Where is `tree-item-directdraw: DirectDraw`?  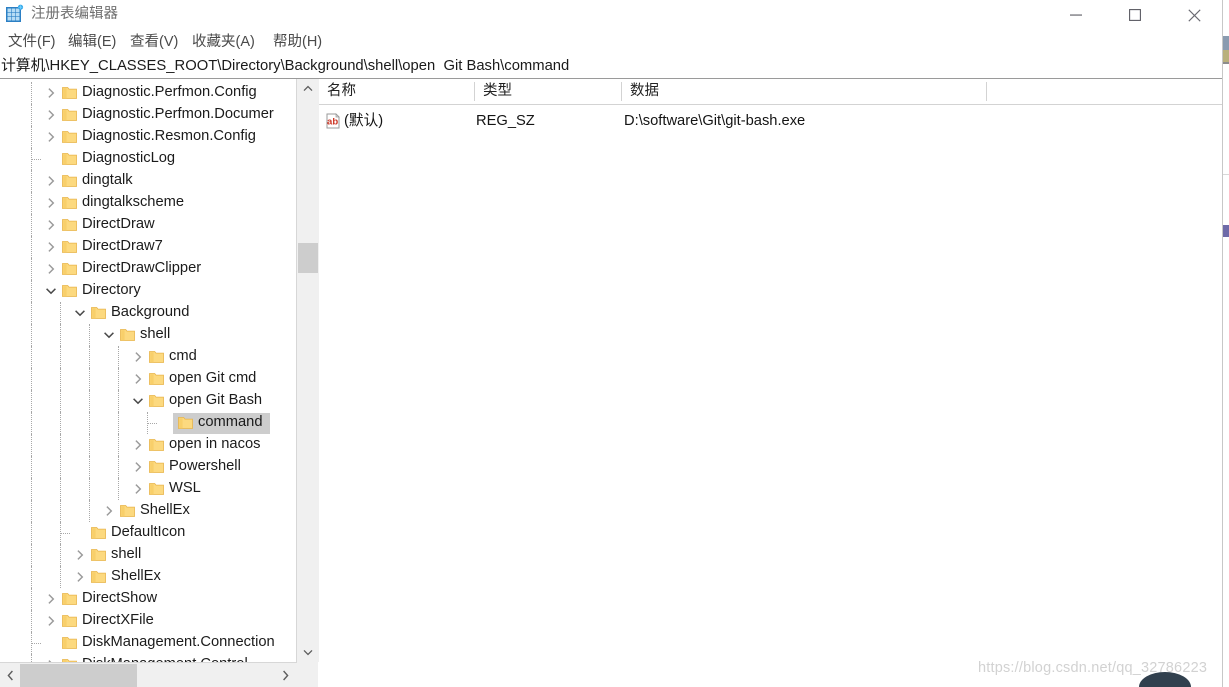
tree-item-directdraw: DirectDraw is located at coordinates (150, 225).